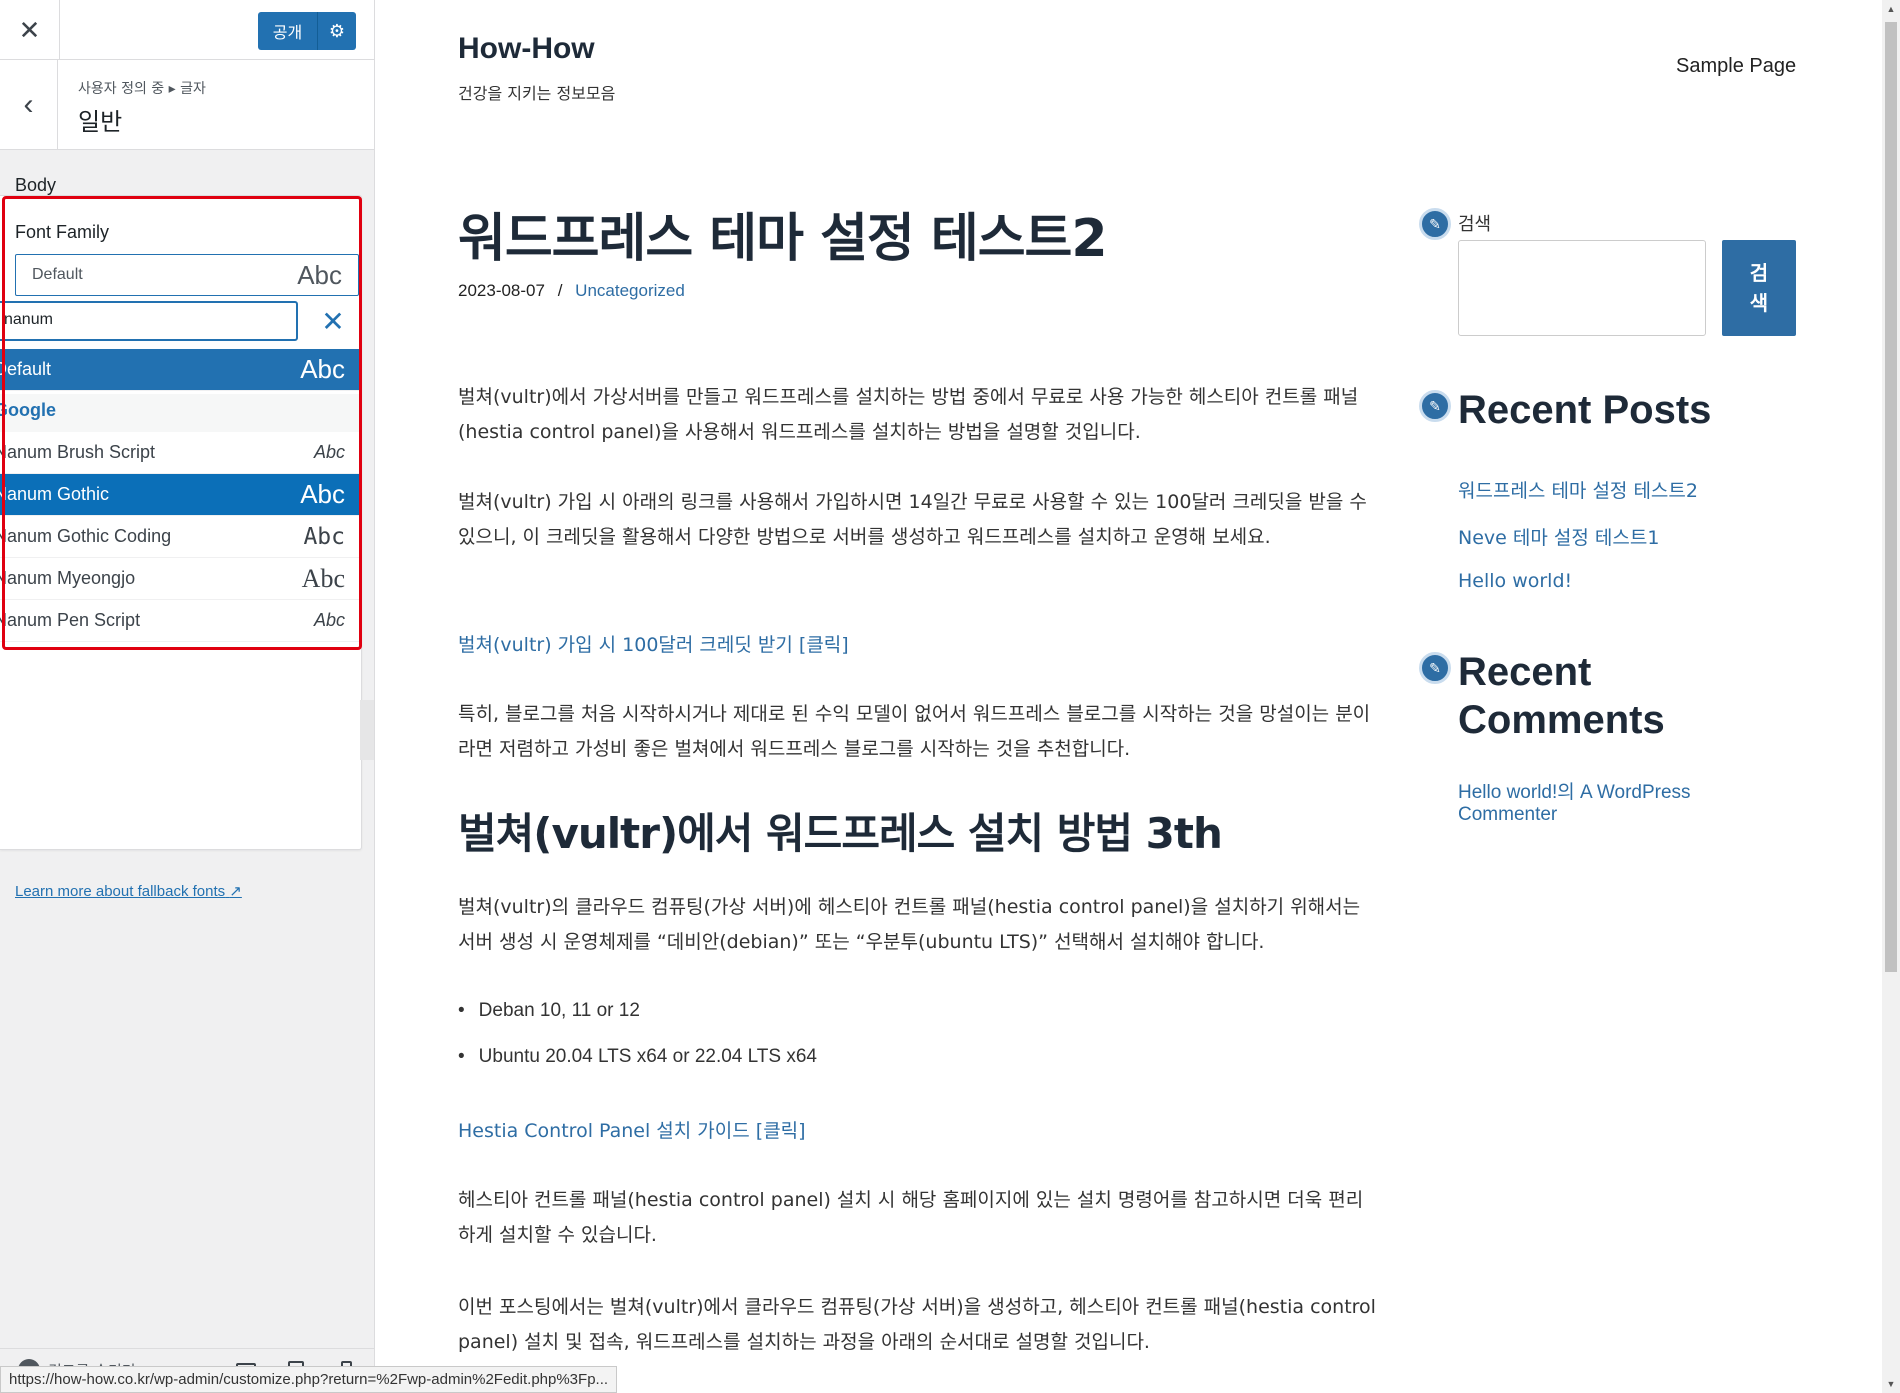  What do you see at coordinates (1585, 410) in the screenshot?
I see `recent-posts-title: Recent Posts` at bounding box center [1585, 410].